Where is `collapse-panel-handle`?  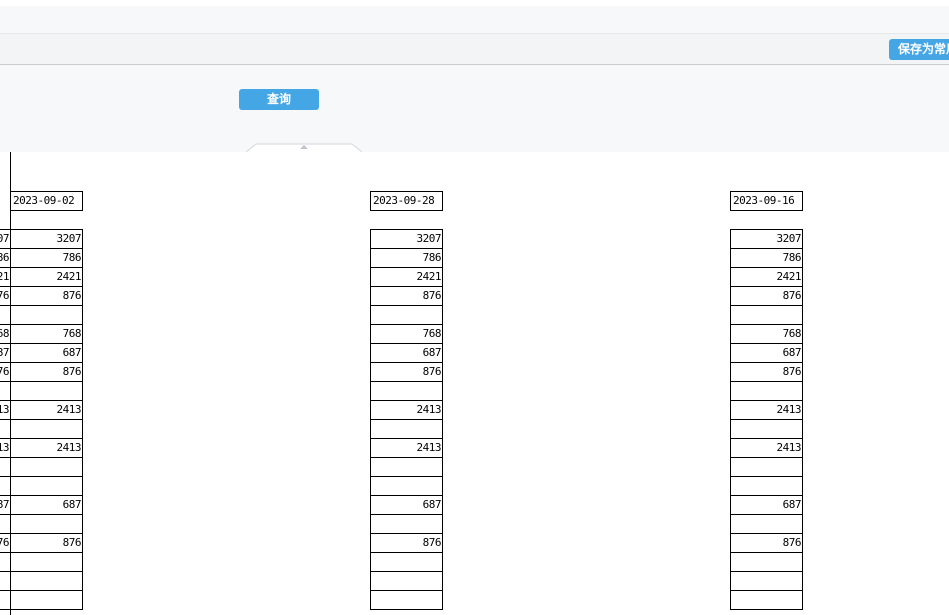 collapse-panel-handle is located at coordinates (304, 147).